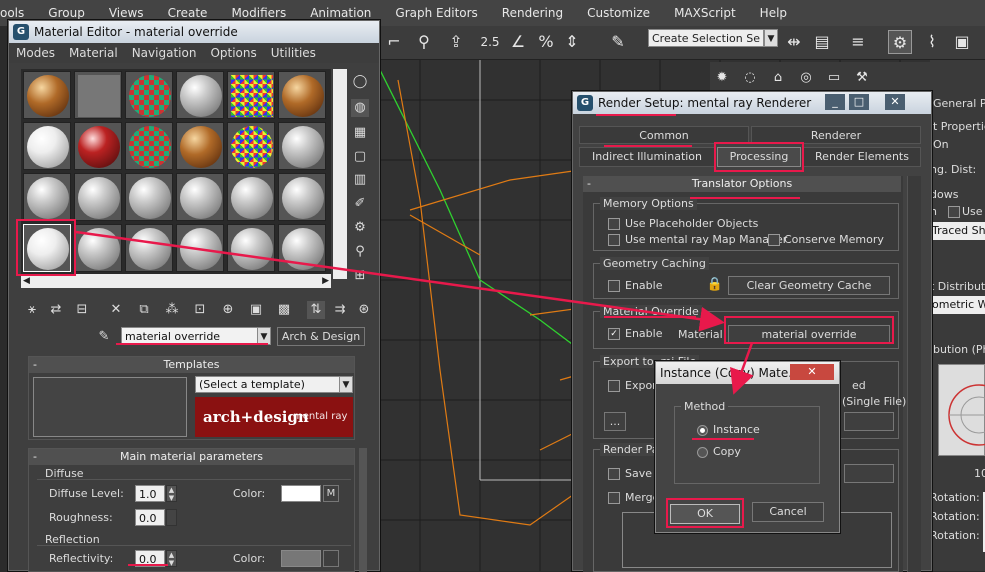  I want to click on put-to-scene-icon: ⇄, so click(56, 310).